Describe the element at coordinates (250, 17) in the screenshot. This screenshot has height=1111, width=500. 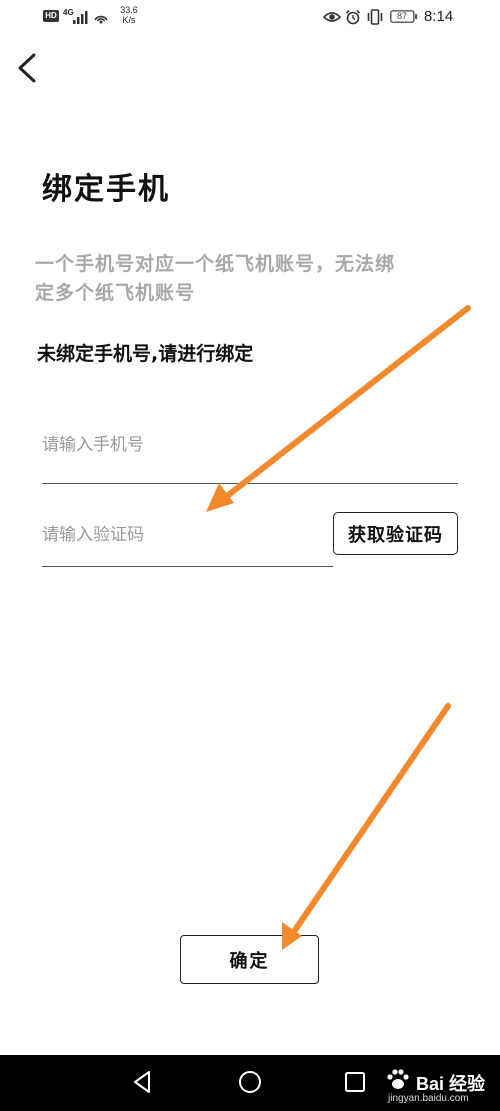
I see `status-bar: HD 4G 33.6 K/s 87 8:14` at that location.